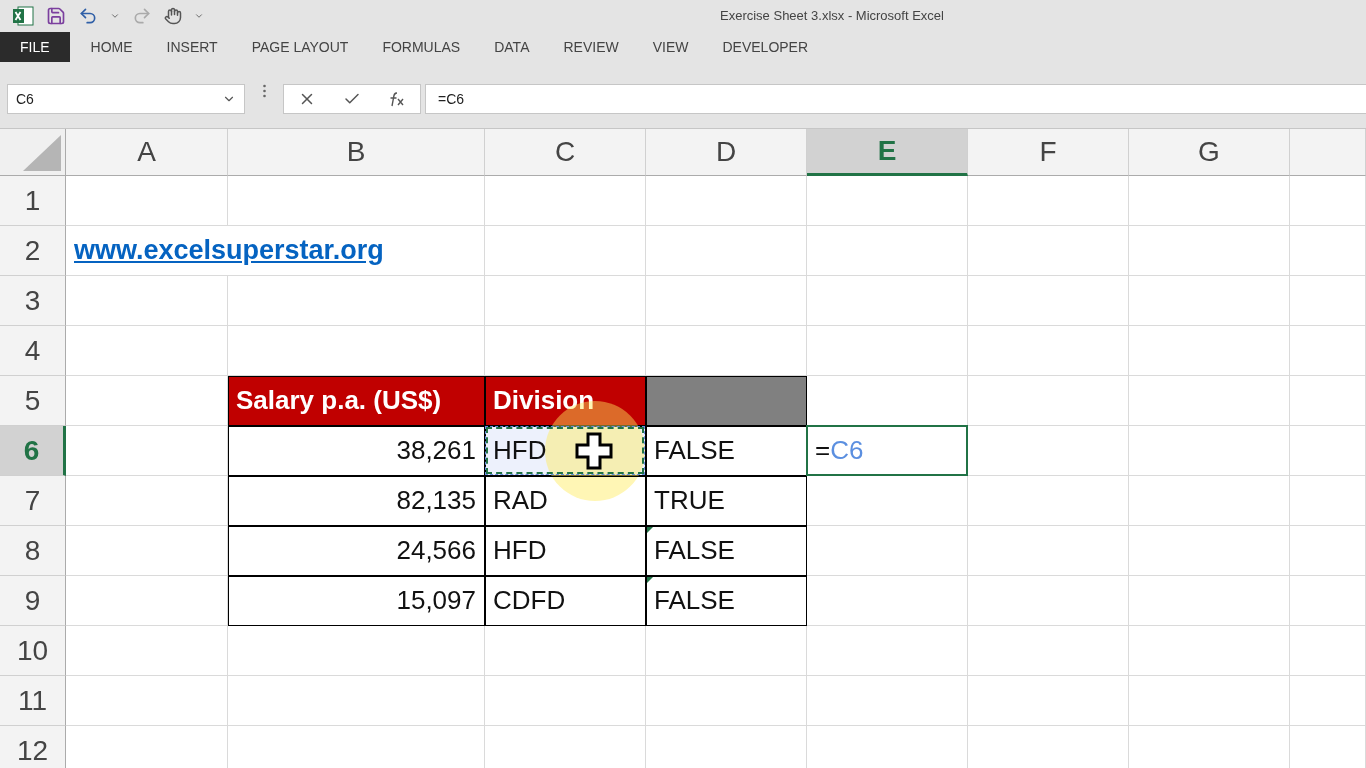  Describe the element at coordinates (356, 501) in the screenshot. I see `table-cell: 82,135` at that location.